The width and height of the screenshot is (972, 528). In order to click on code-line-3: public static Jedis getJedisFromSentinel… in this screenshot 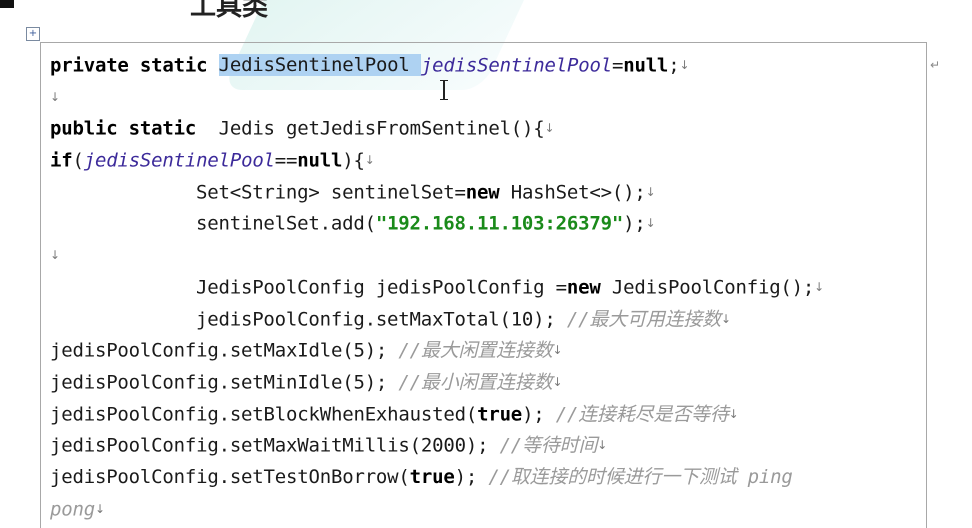, I will do `click(437, 129)`.